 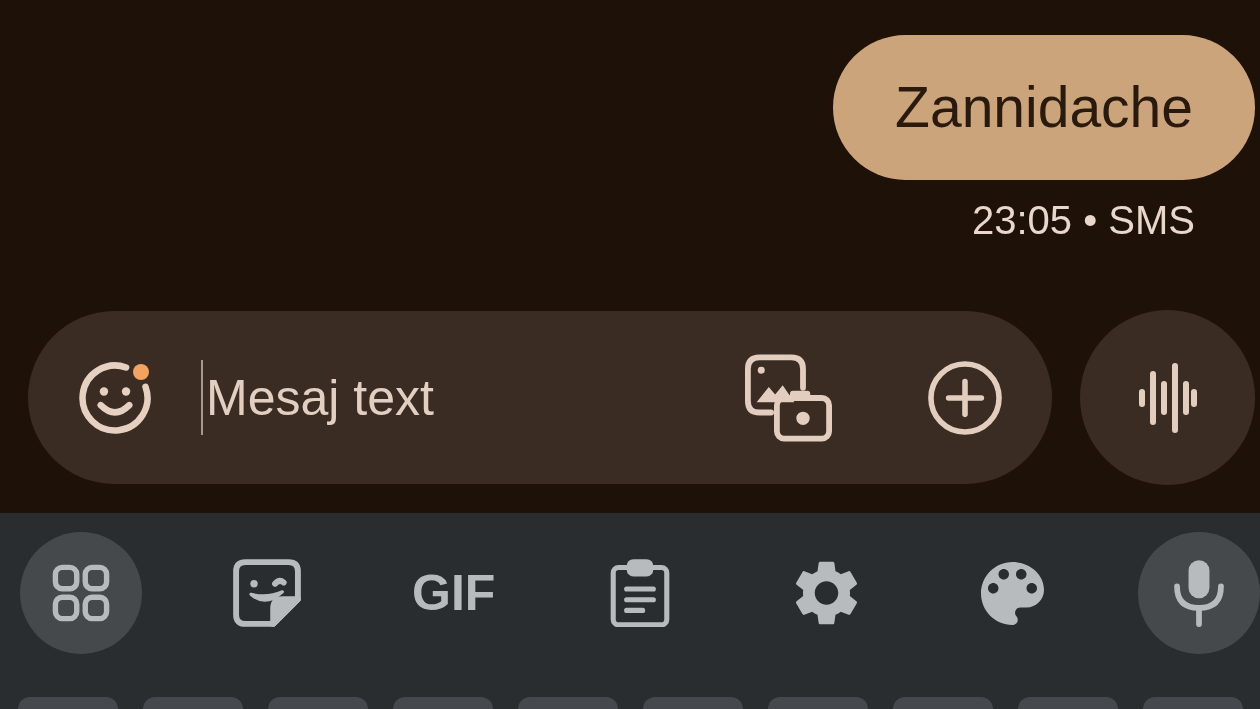 I want to click on palette-icon, so click(x=1013, y=593).